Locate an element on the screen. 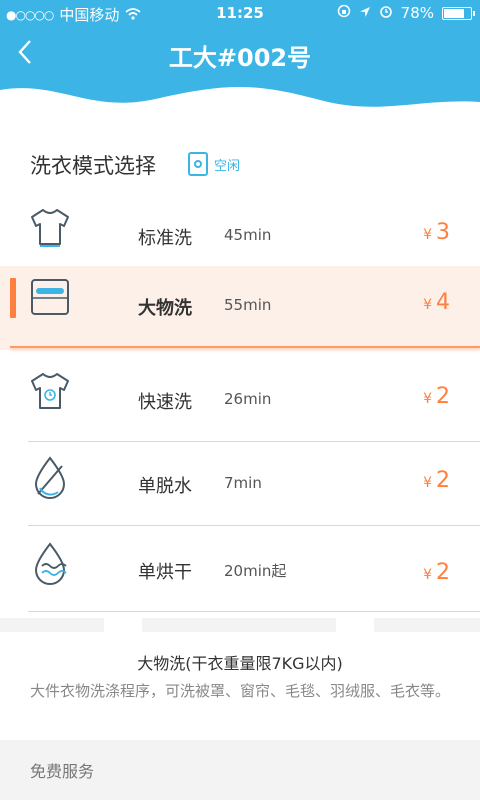  mode-row-quick: 快速洗 26min ¥2 is located at coordinates (240, 402).